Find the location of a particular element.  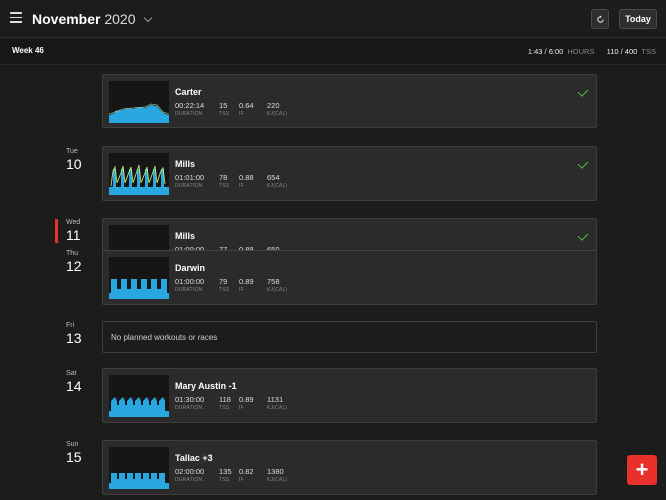

workout-name: Carter is located at coordinates (188, 92).